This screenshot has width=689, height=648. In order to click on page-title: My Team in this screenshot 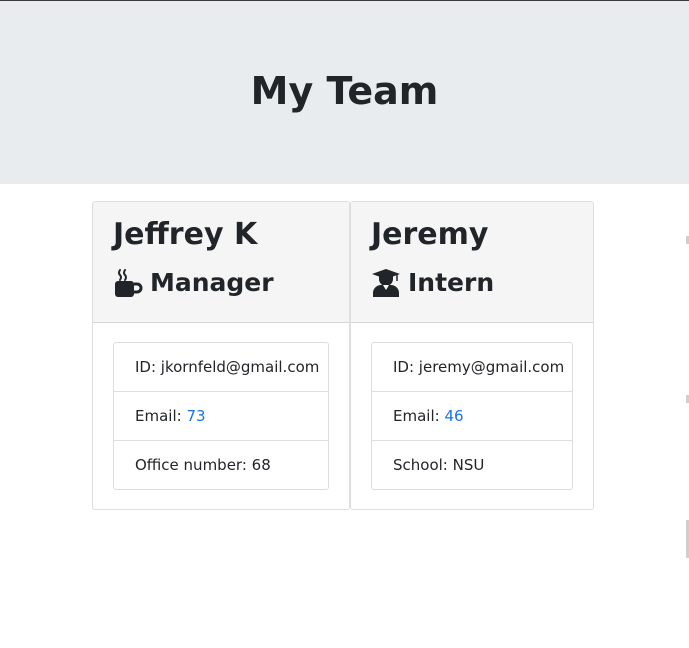, I will do `click(344, 91)`.